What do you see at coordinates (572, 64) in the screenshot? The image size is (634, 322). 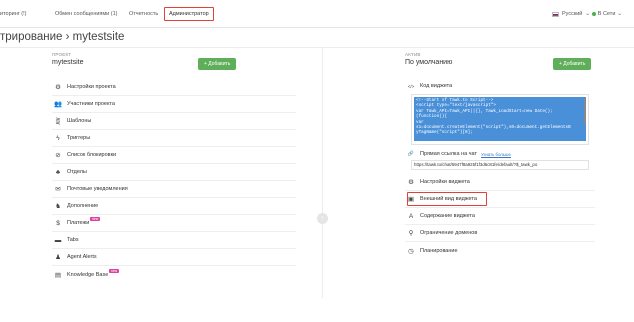 I see `add-widget-button: + Добавить` at bounding box center [572, 64].